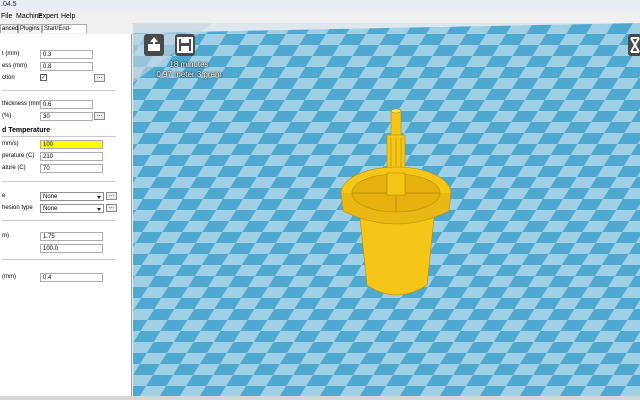  What do you see at coordinates (8, 78) in the screenshot?
I see `retraction-label: ction` at bounding box center [8, 78].